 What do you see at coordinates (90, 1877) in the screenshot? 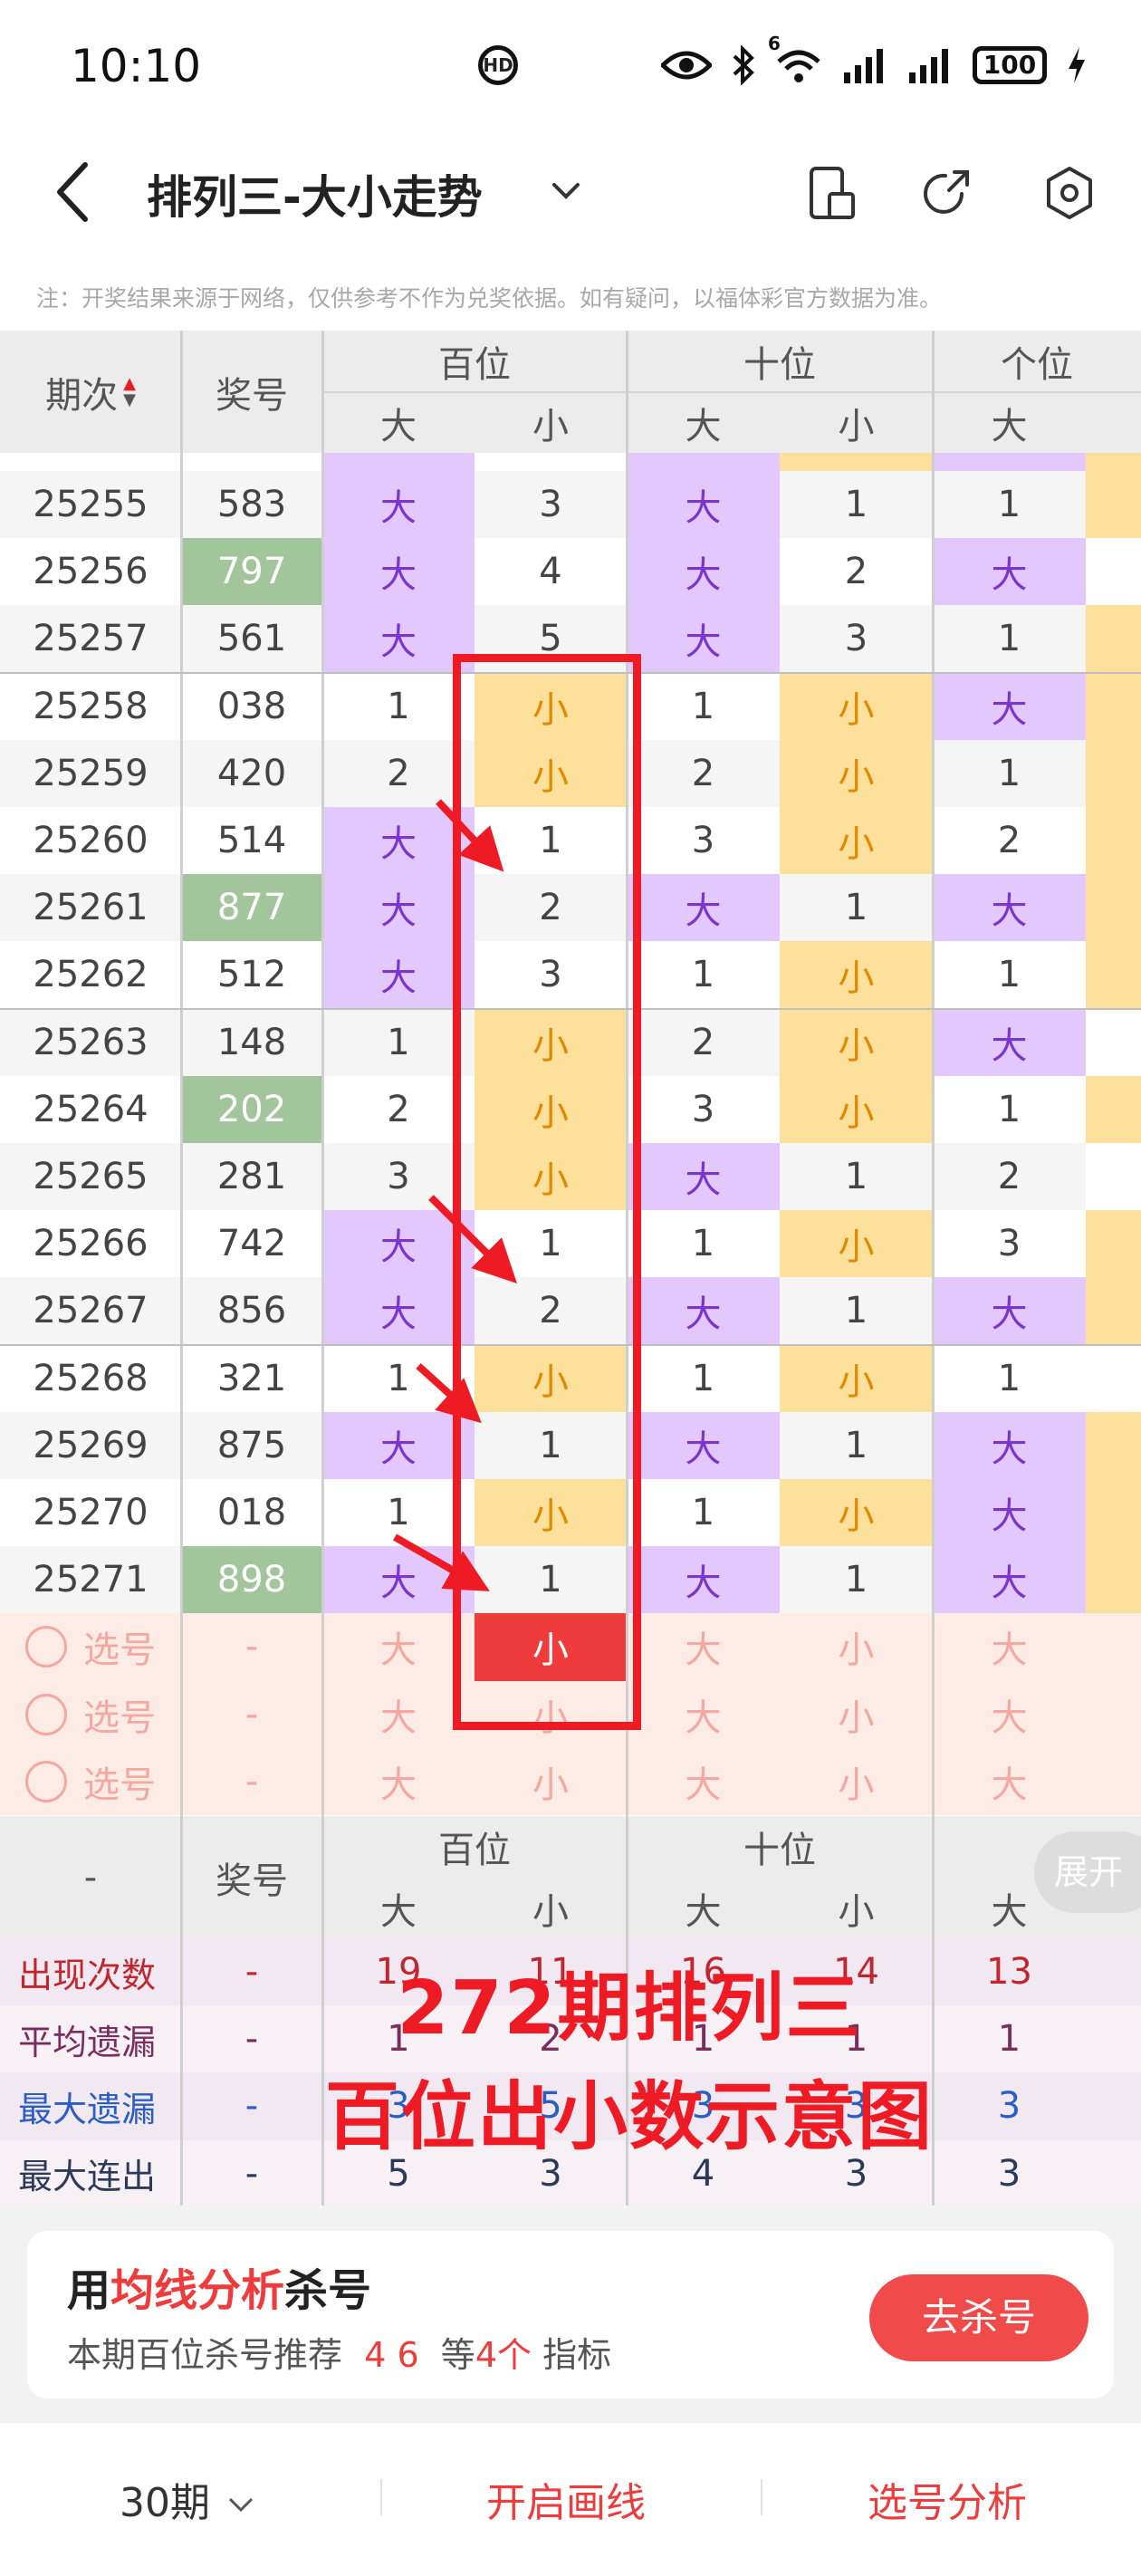
I see `stats-header-dash: -` at bounding box center [90, 1877].